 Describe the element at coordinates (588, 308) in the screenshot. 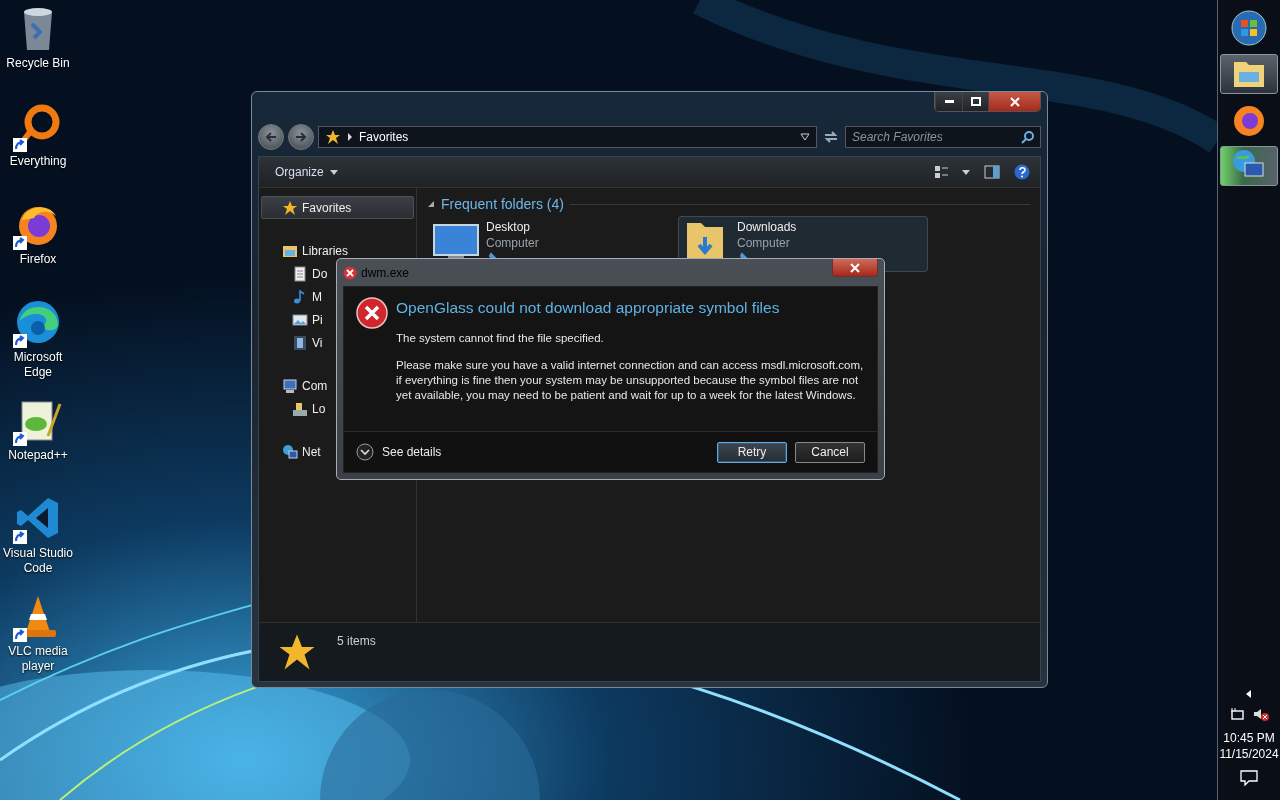

I see `error-heading: OpenGlass could not download appropriate symbol files` at that location.